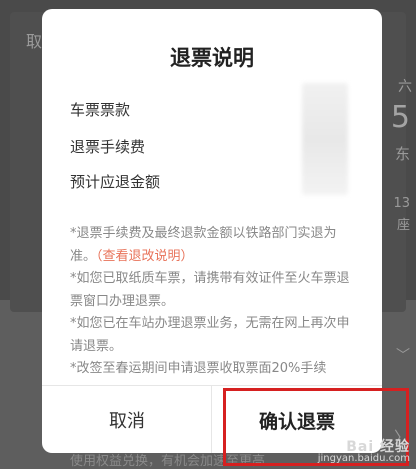  What do you see at coordinates (115, 182) in the screenshot?
I see `expected-refund-label: 预计应退金额` at bounding box center [115, 182].